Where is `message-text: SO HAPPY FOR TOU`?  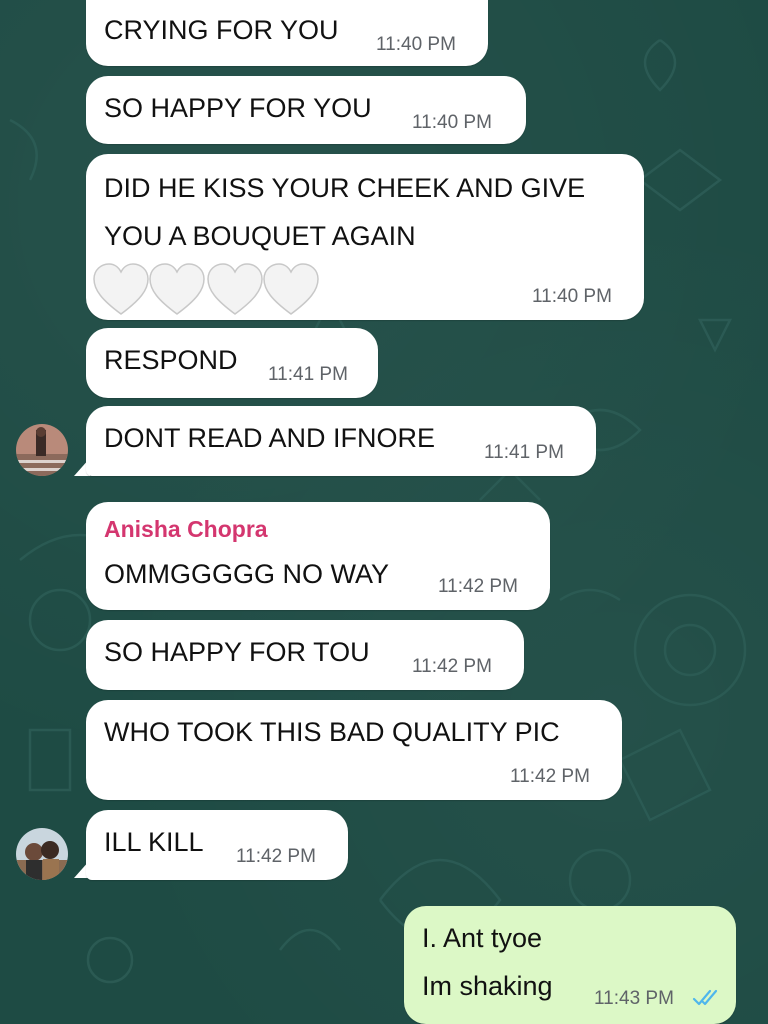 message-text: SO HAPPY FOR TOU is located at coordinates (237, 652).